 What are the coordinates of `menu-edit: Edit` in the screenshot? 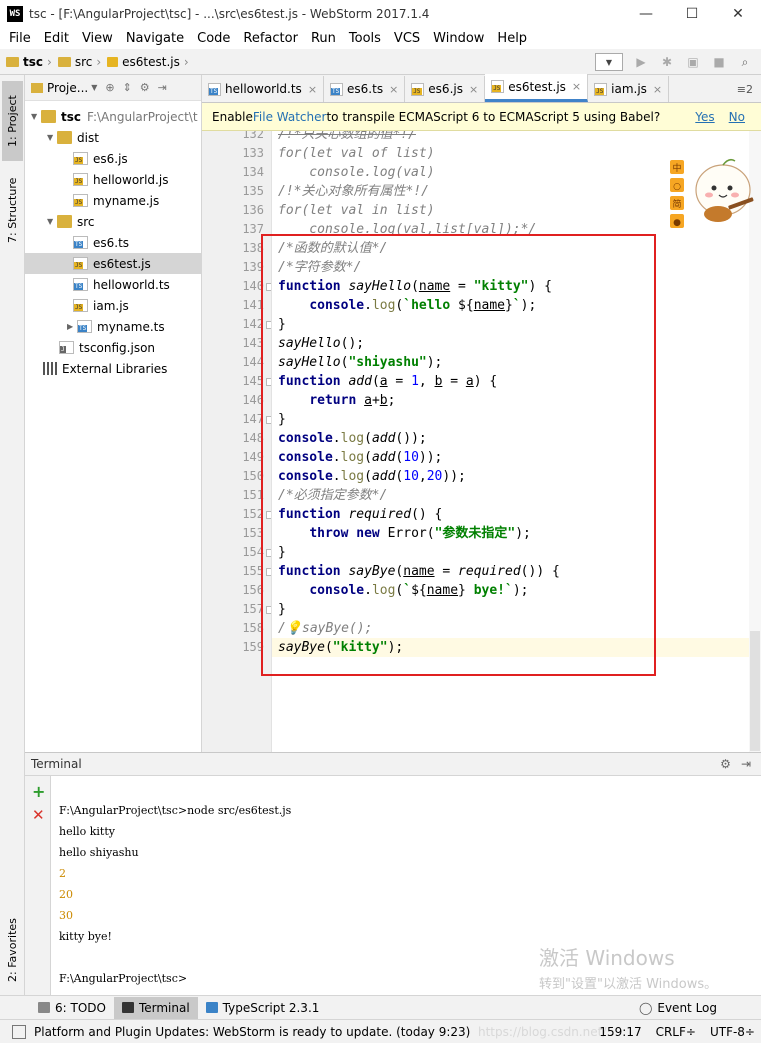 It's located at (56, 38).